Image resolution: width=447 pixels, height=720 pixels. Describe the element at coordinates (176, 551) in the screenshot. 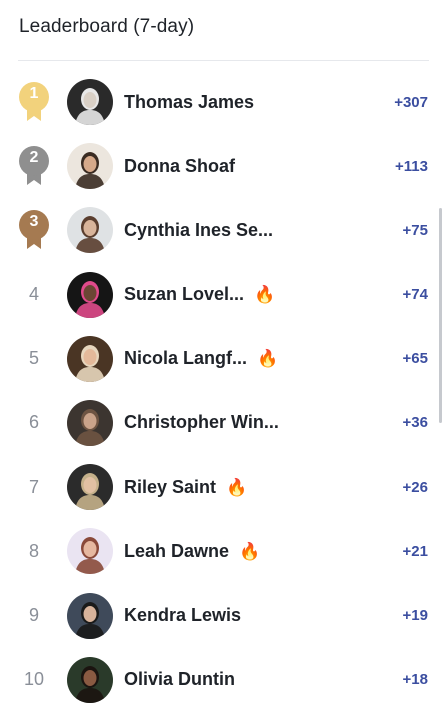

I see `user-name: Leah Dawne` at that location.